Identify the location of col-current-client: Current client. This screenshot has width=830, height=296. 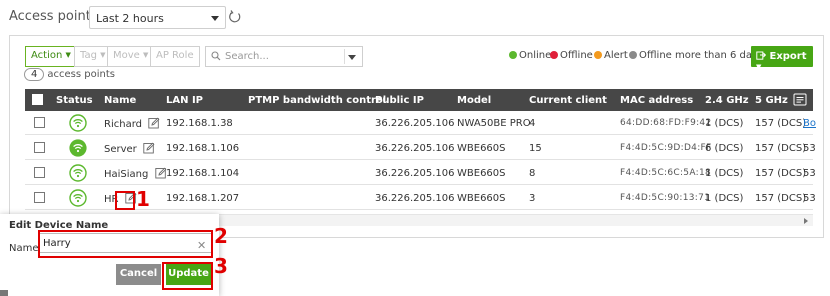
(568, 100).